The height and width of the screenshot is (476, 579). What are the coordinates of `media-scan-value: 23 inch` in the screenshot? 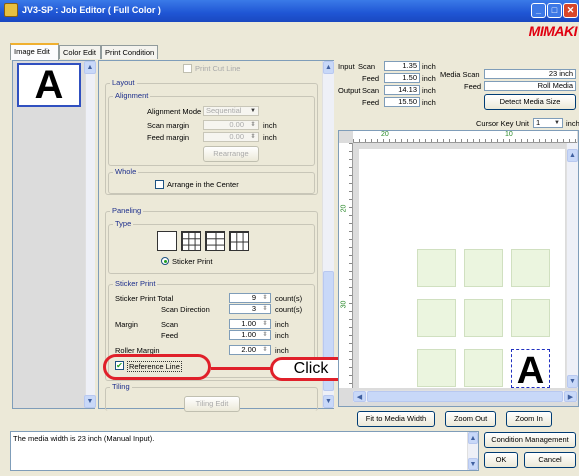 It's located at (530, 74).